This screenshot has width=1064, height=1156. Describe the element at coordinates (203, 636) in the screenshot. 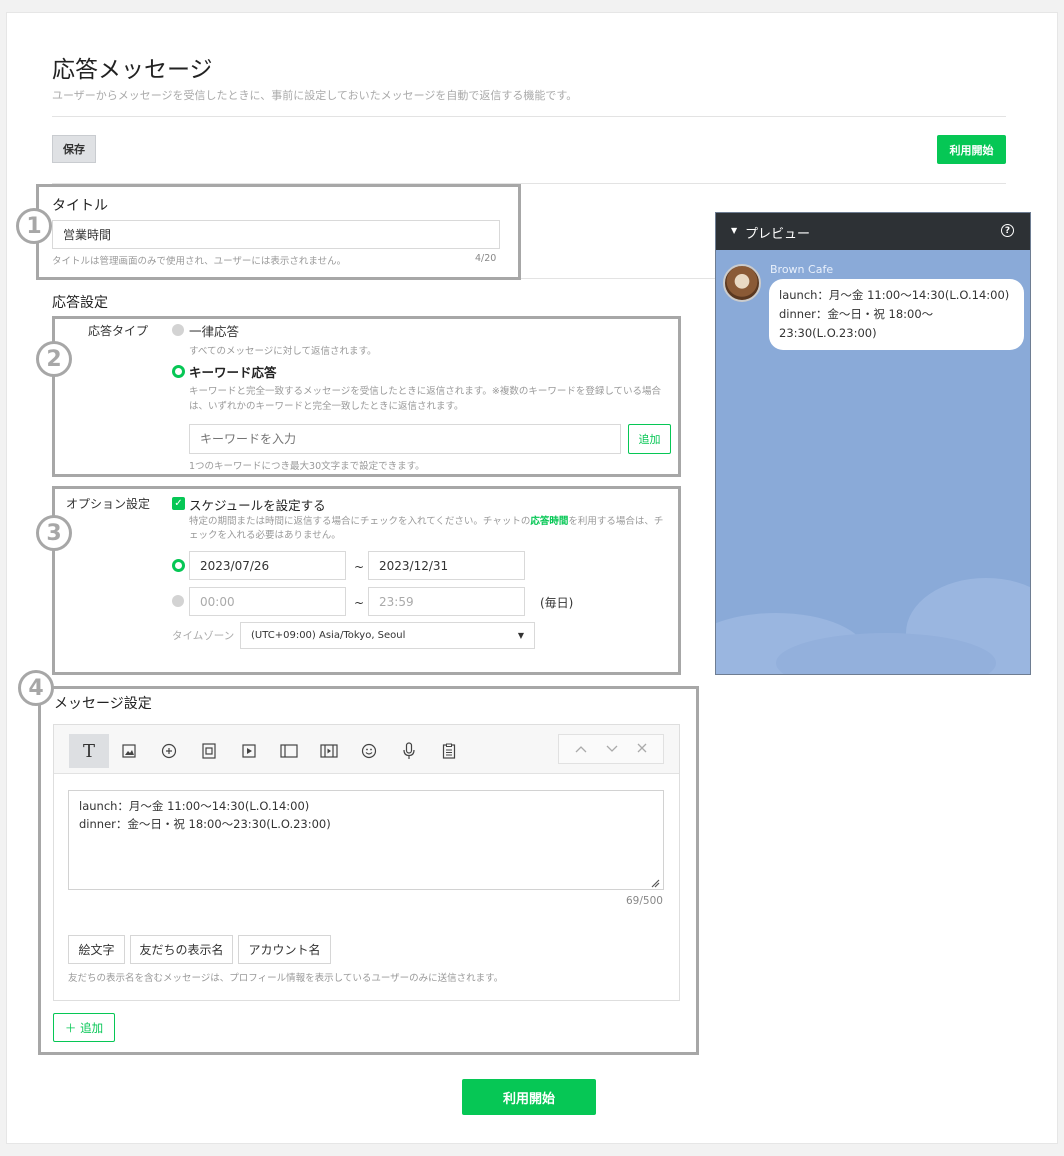

I see `timezone-label: タイムゾーン` at that location.